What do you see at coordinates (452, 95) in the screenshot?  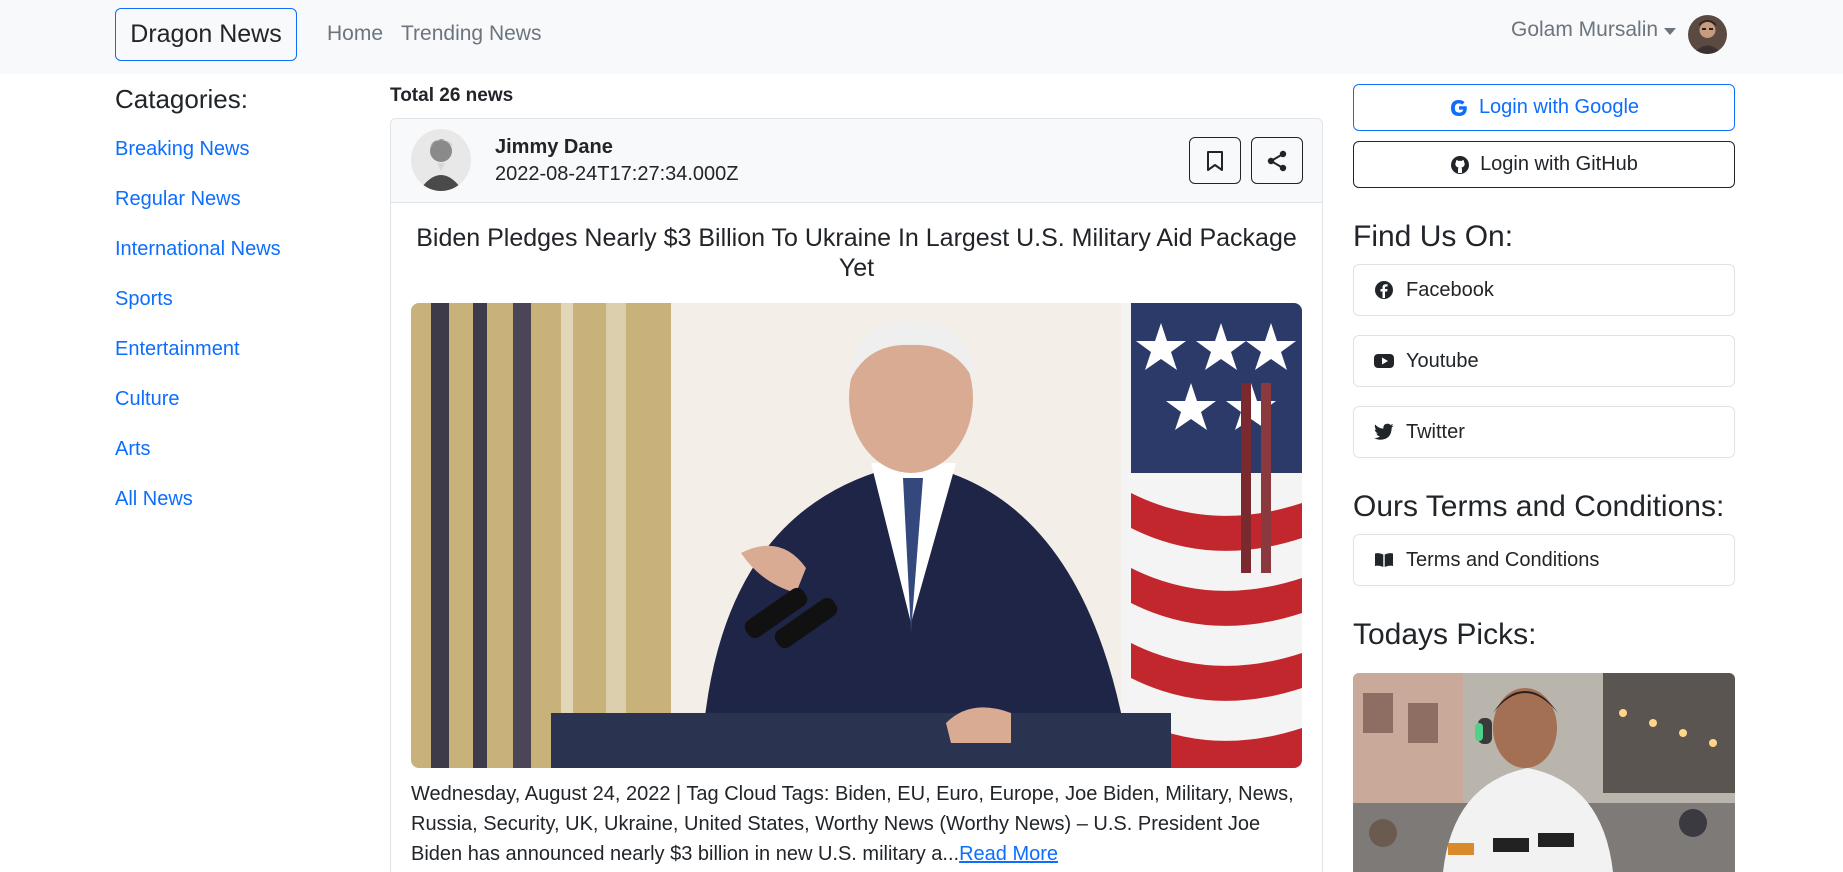 I see `total-news-count: Total 26 news` at bounding box center [452, 95].